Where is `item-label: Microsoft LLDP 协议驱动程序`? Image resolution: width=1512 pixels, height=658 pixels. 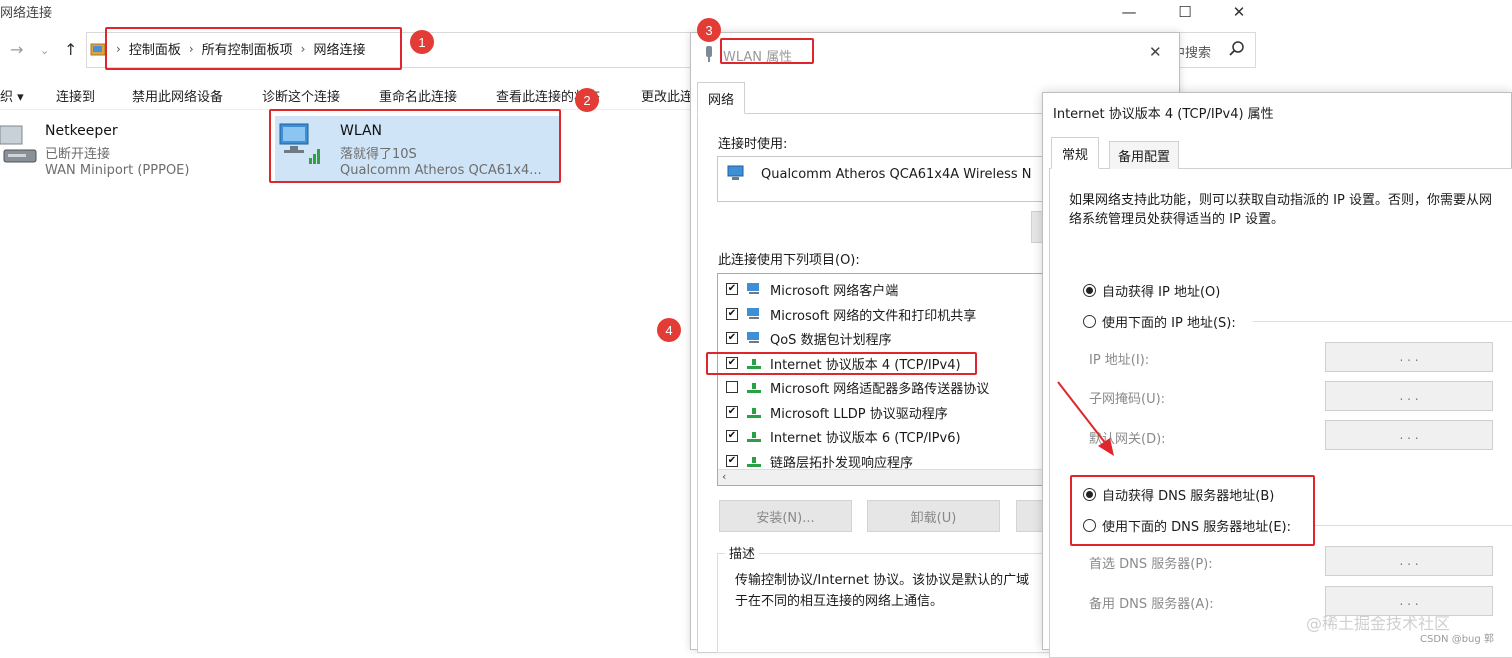
item-label: Microsoft LLDP 协议驱动程序 is located at coordinates (859, 414).